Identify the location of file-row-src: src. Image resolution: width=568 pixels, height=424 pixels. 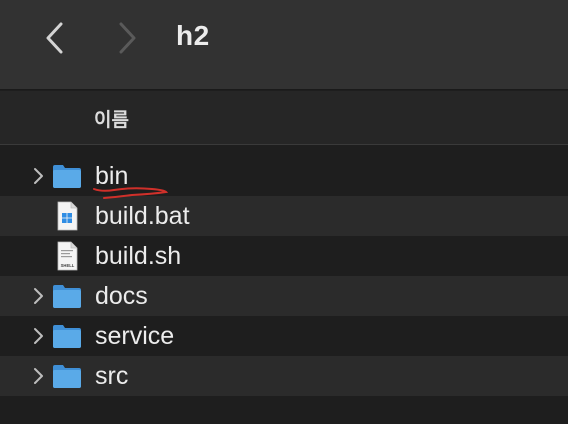
(284, 376).